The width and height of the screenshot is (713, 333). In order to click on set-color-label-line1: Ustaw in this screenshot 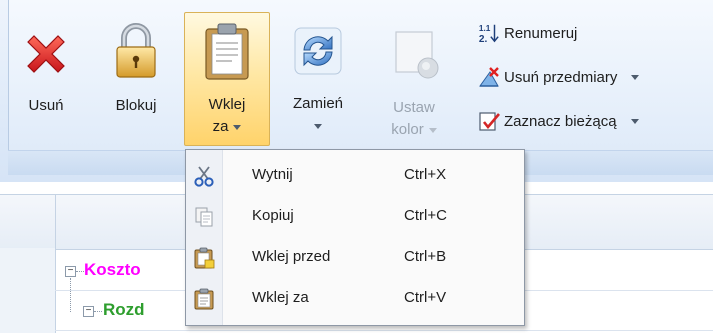, I will do `click(414, 107)`.